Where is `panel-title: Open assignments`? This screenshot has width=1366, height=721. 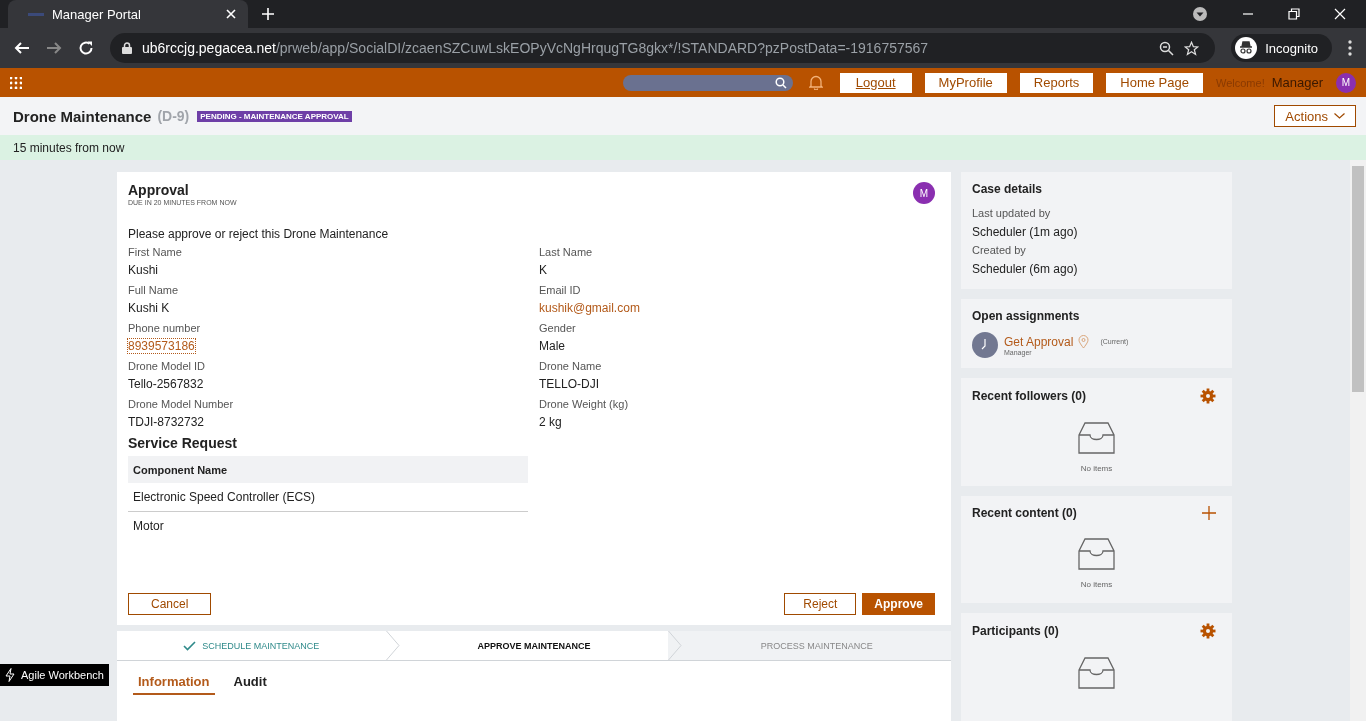
panel-title: Open assignments is located at coordinates (1026, 316).